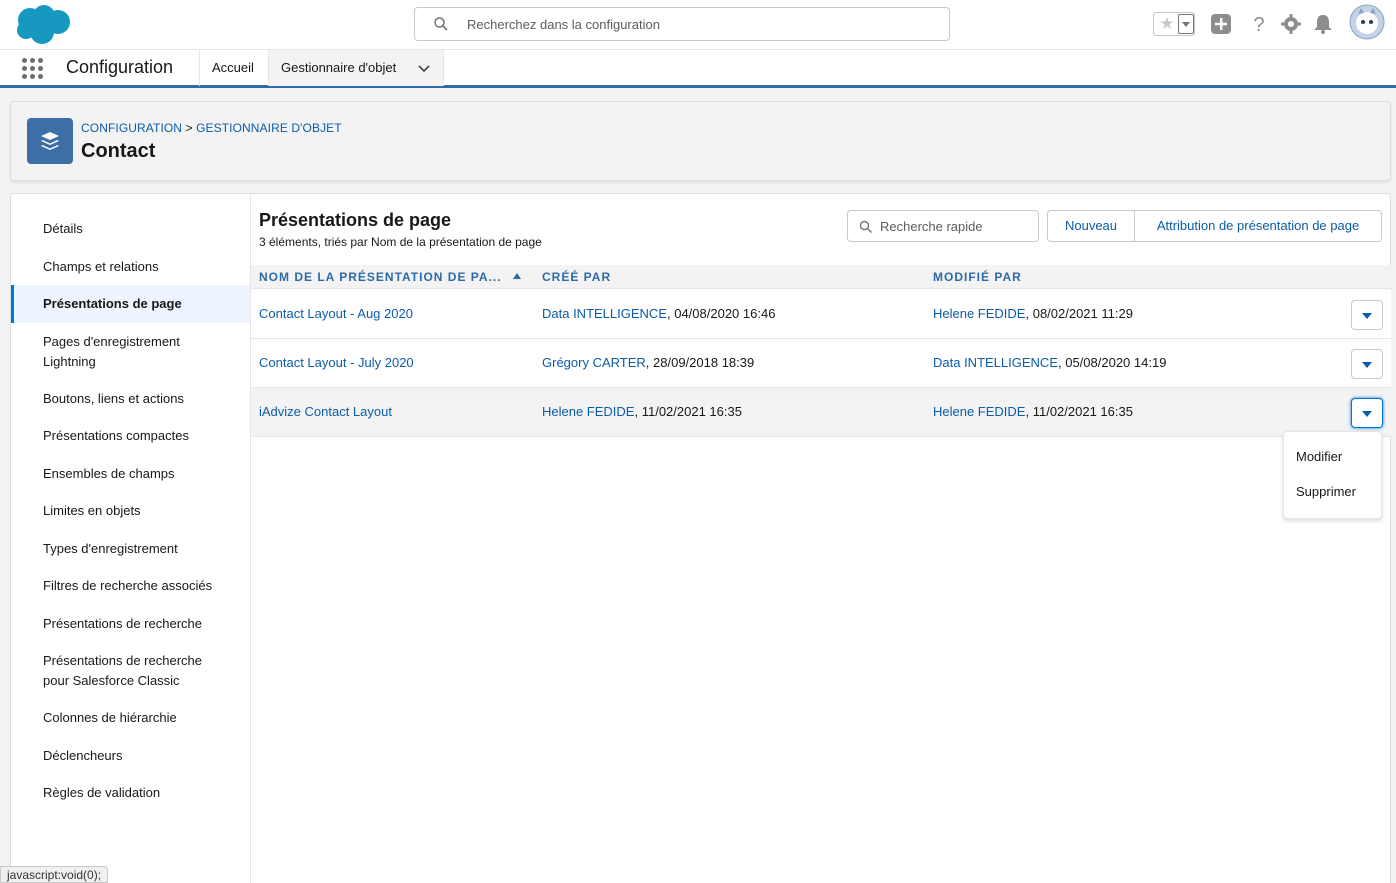 The height and width of the screenshot is (883, 1396). What do you see at coordinates (33, 69) in the screenshot?
I see `app-launcher-icon` at bounding box center [33, 69].